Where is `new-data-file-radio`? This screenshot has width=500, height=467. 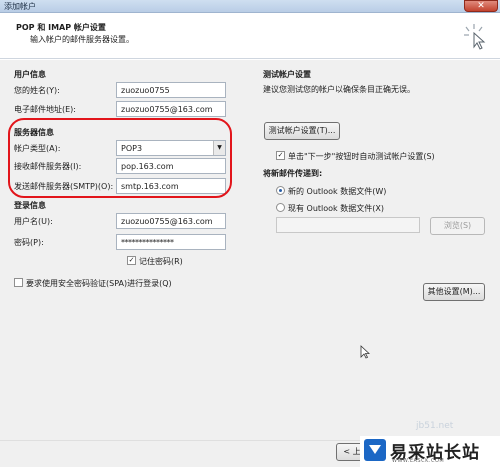 new-data-file-radio is located at coordinates (280, 190).